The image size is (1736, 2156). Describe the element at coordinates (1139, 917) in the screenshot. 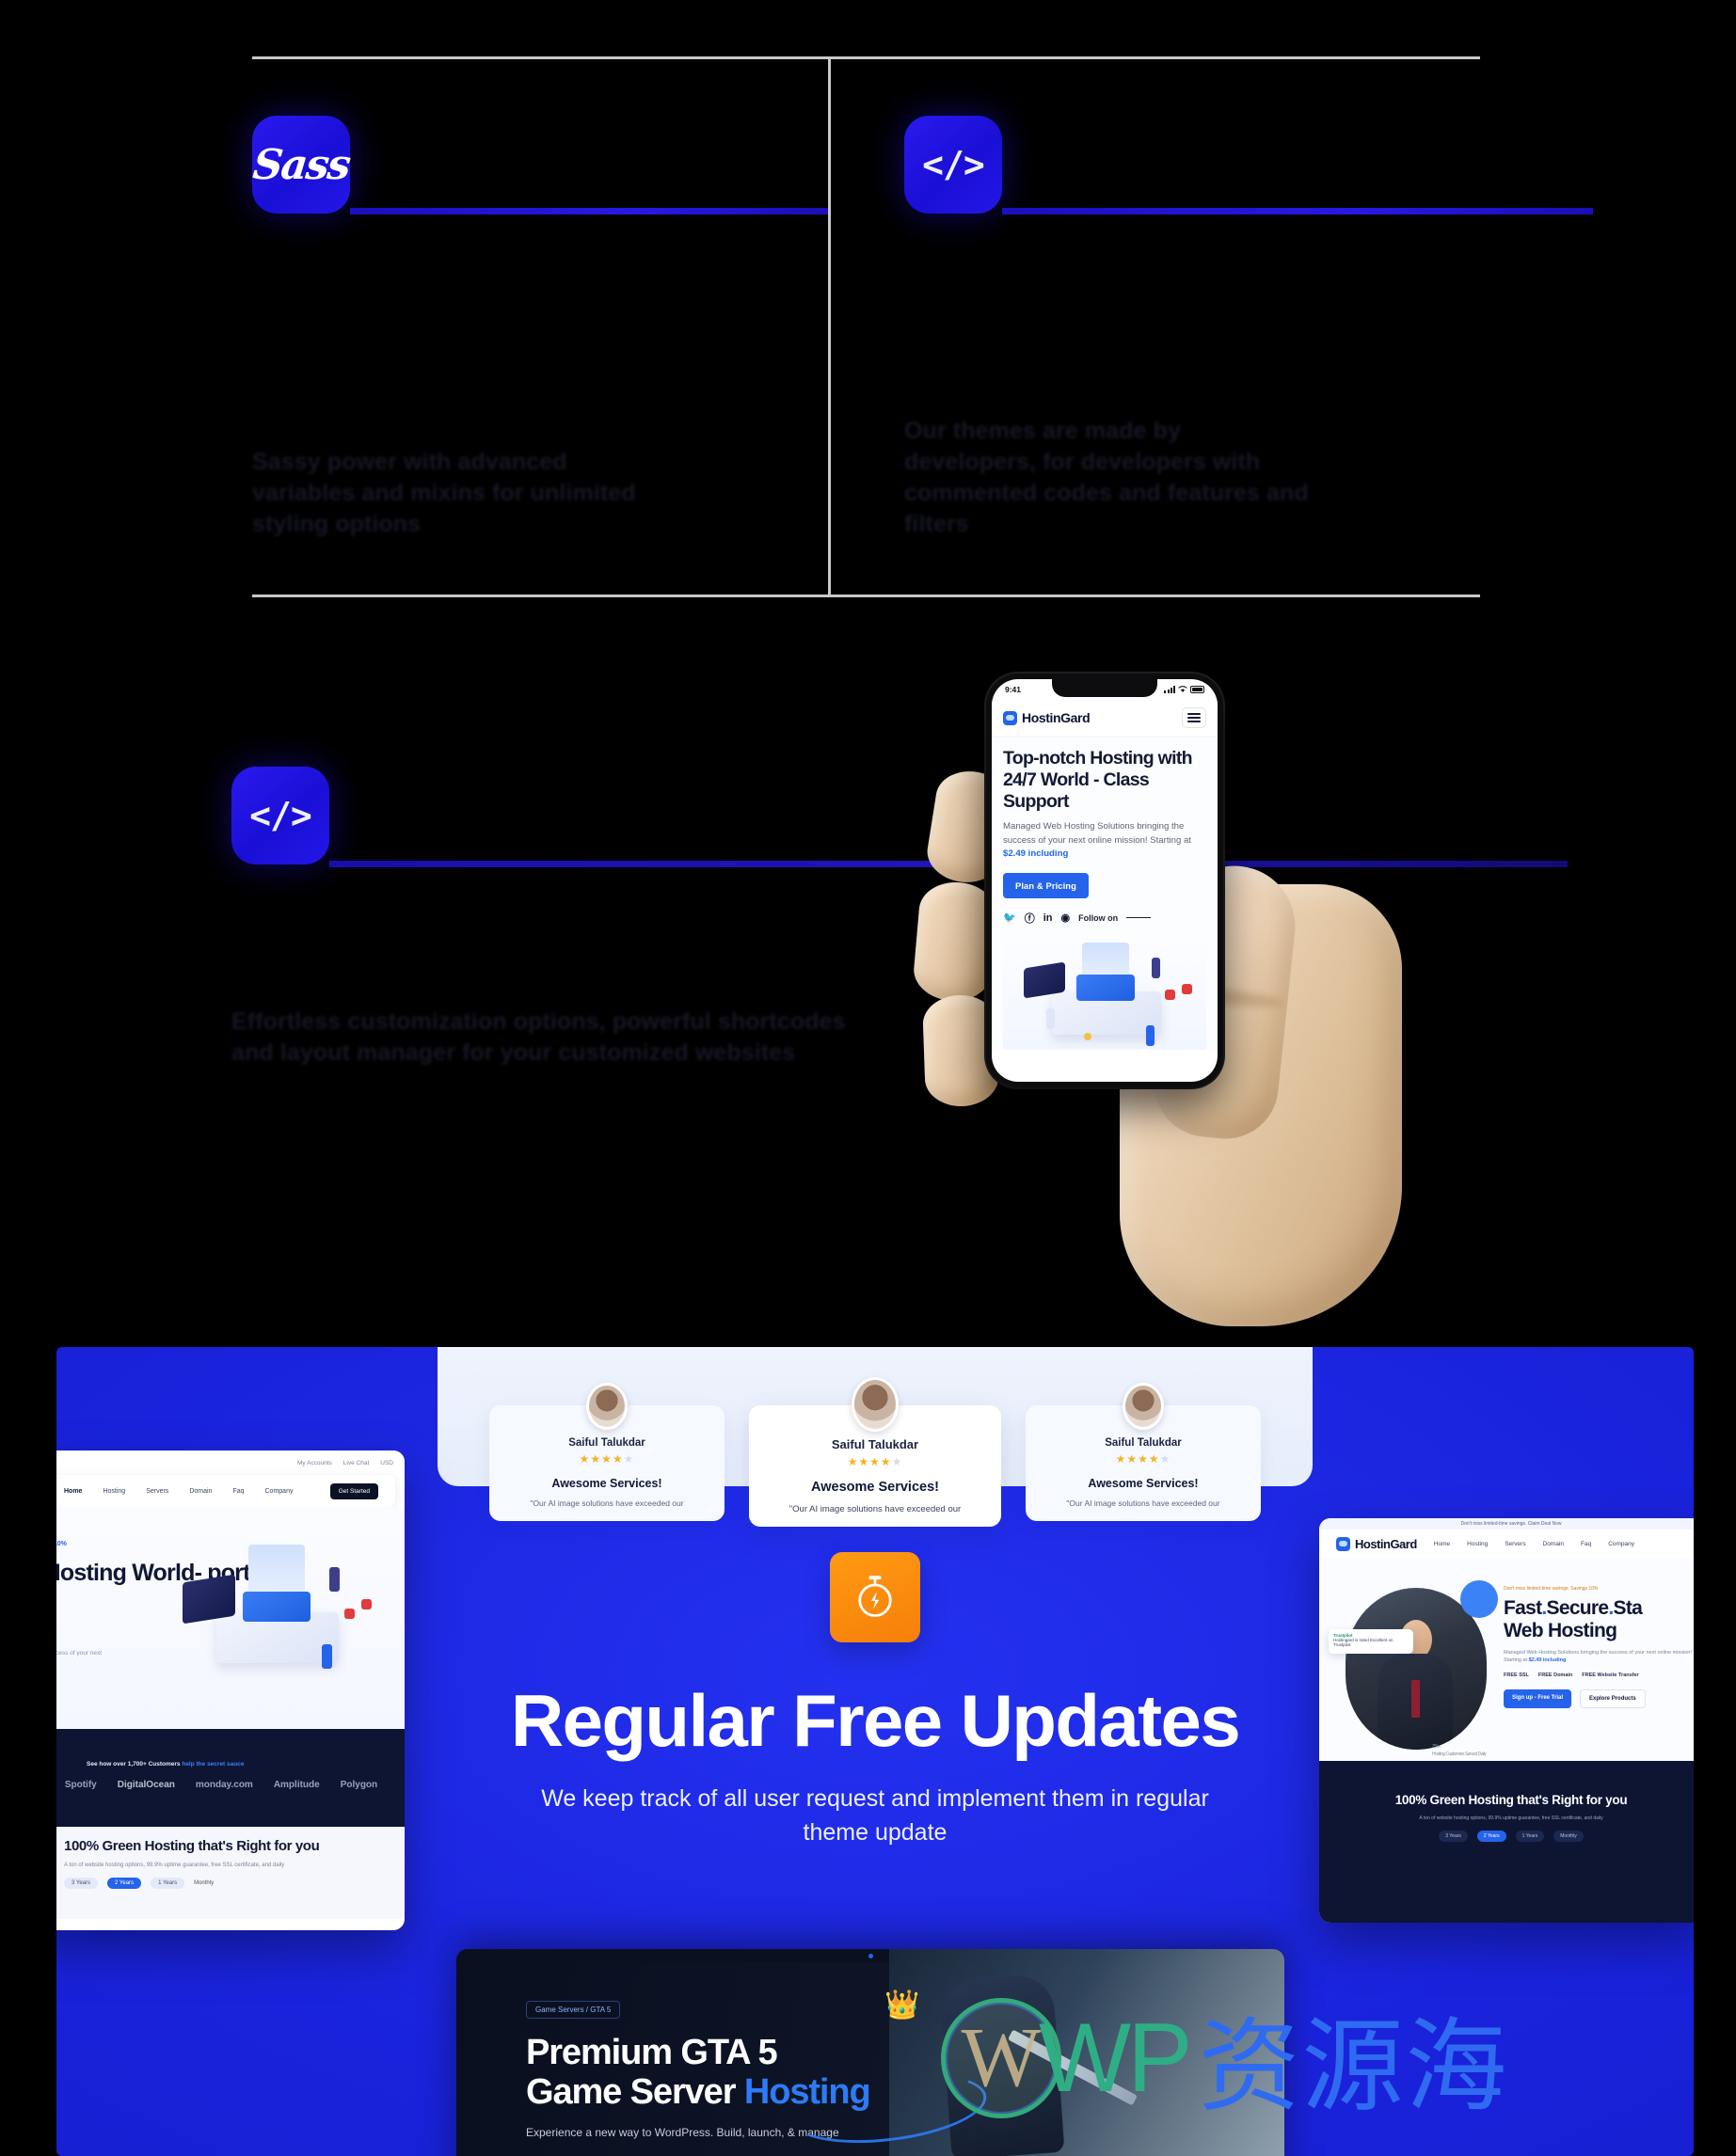

I see `divider-rule` at that location.